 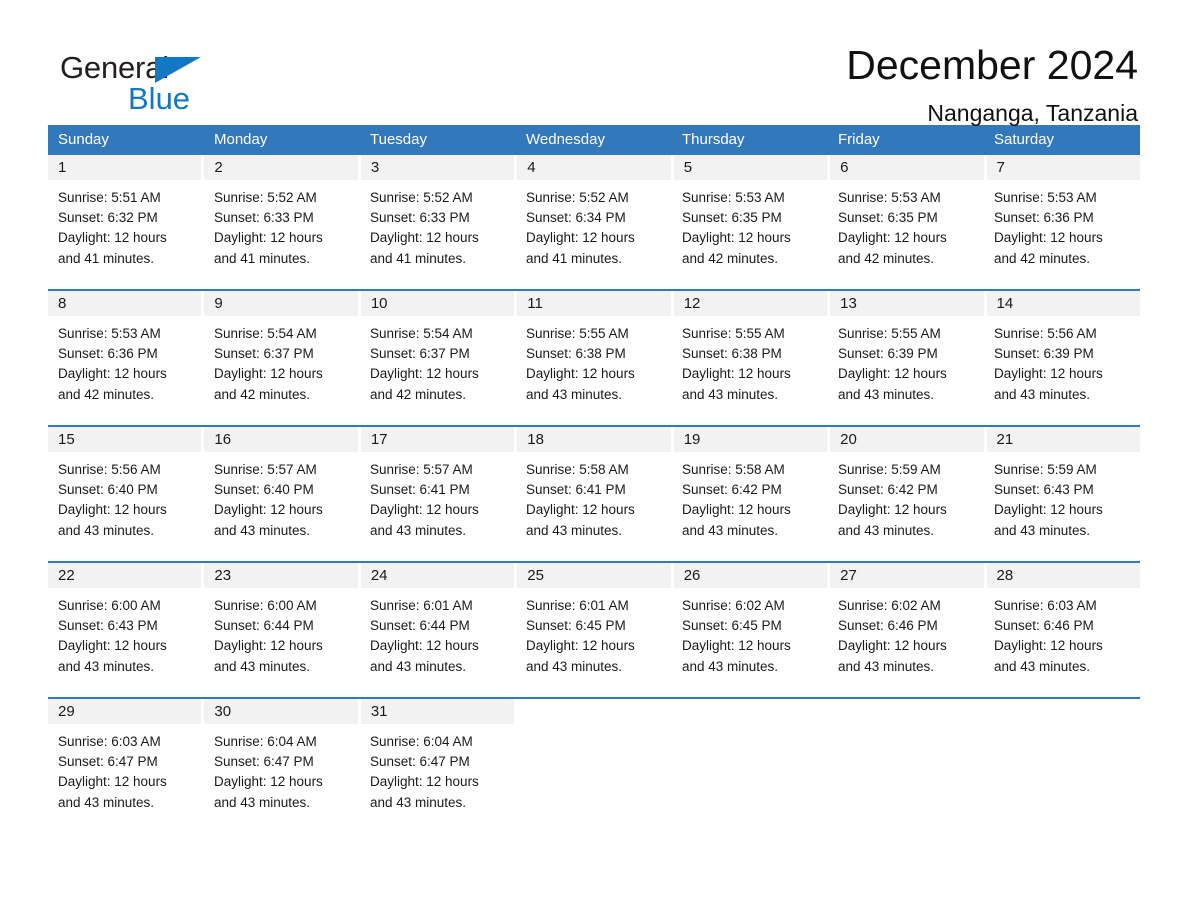 What do you see at coordinates (126, 303) in the screenshot?
I see `day-number: 8` at bounding box center [126, 303].